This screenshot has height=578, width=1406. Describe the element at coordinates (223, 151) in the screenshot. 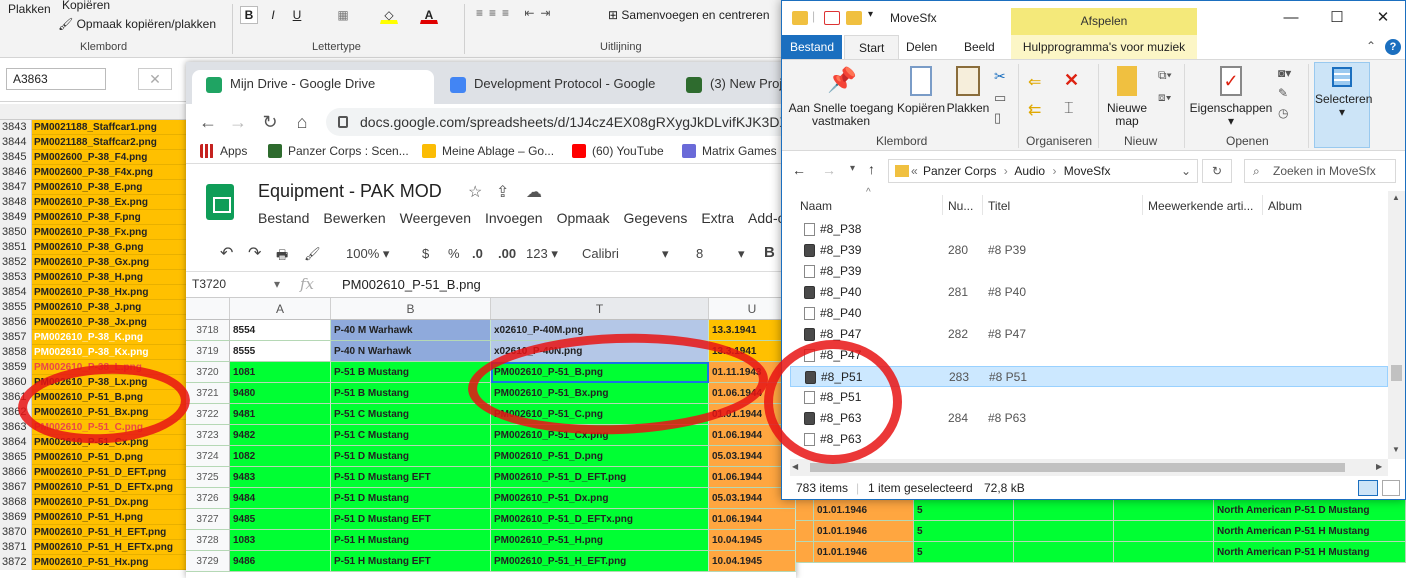

I see `bookmark-apps: Apps` at that location.